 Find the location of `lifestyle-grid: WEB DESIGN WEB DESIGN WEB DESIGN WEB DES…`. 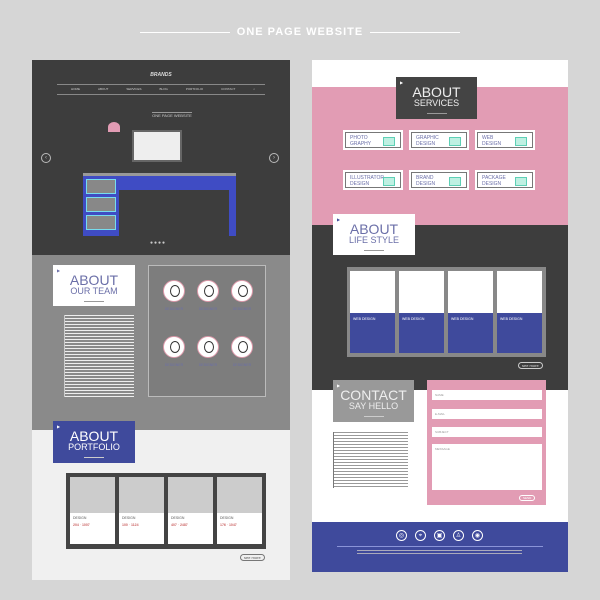

lifestyle-grid: WEB DESIGN WEB DESIGN WEB DESIGN WEB DES… is located at coordinates (446, 312).